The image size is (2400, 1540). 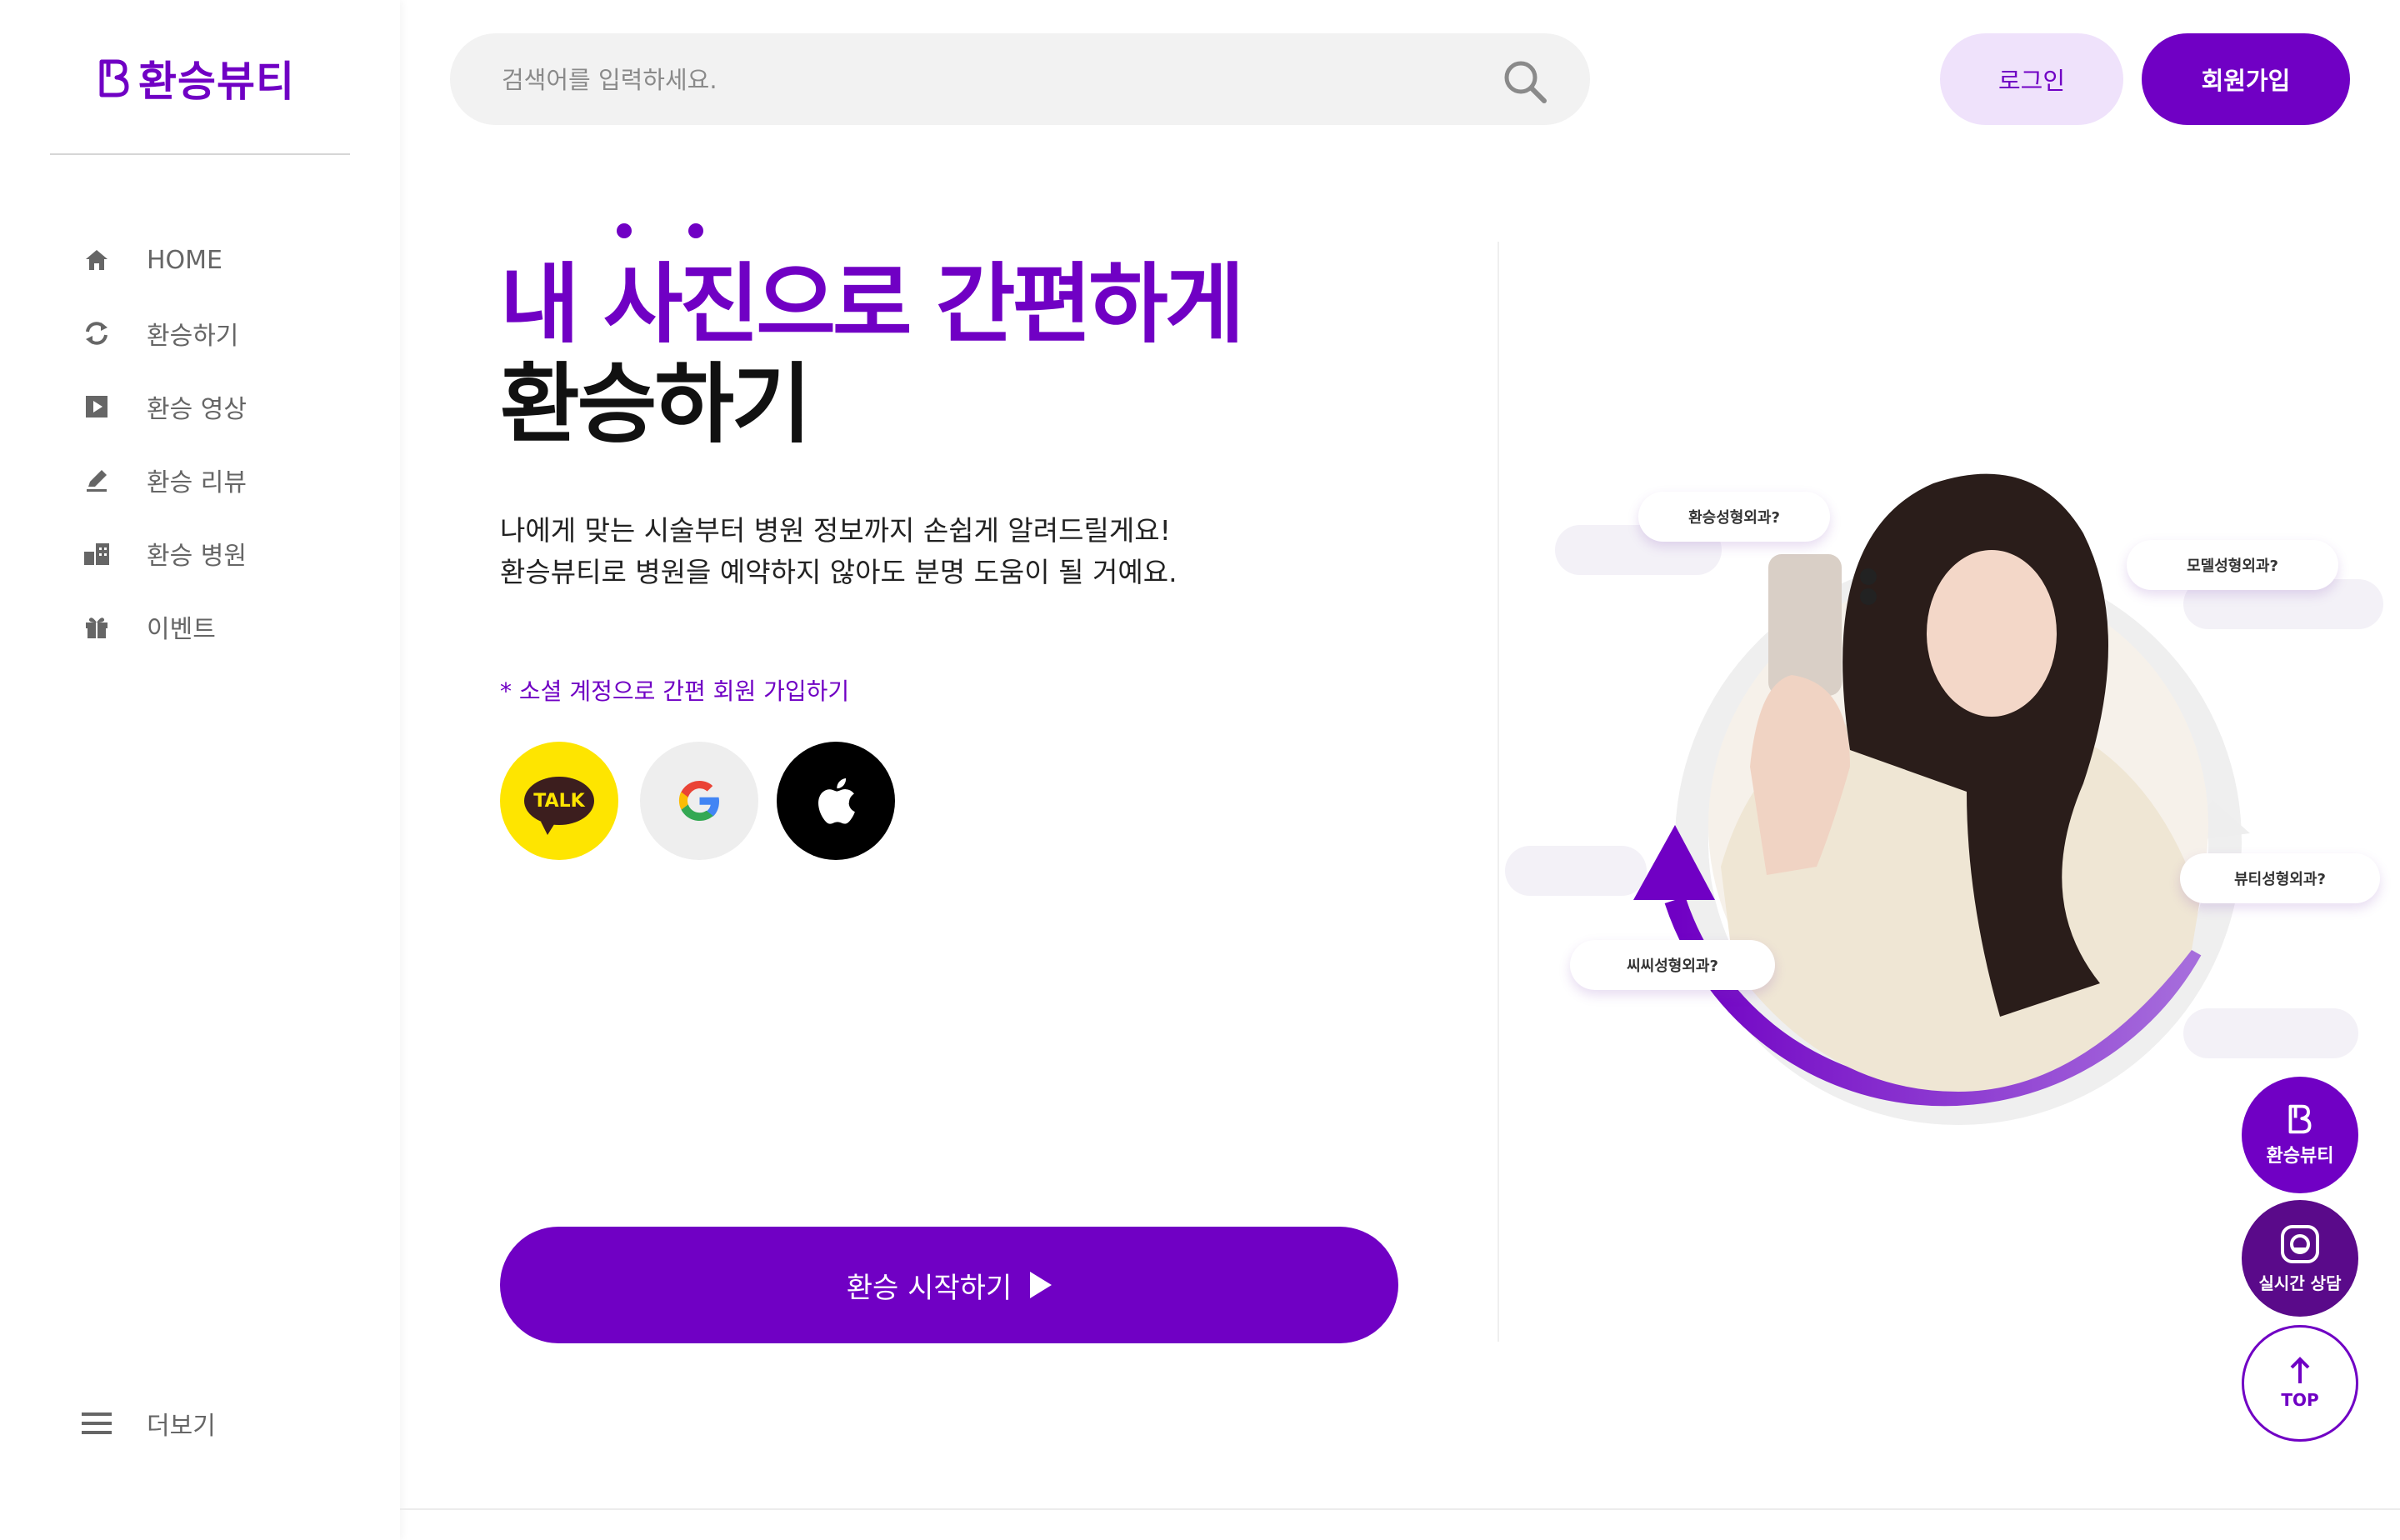 I want to click on brand-logo: 환승뷰티, so click(x=196, y=78).